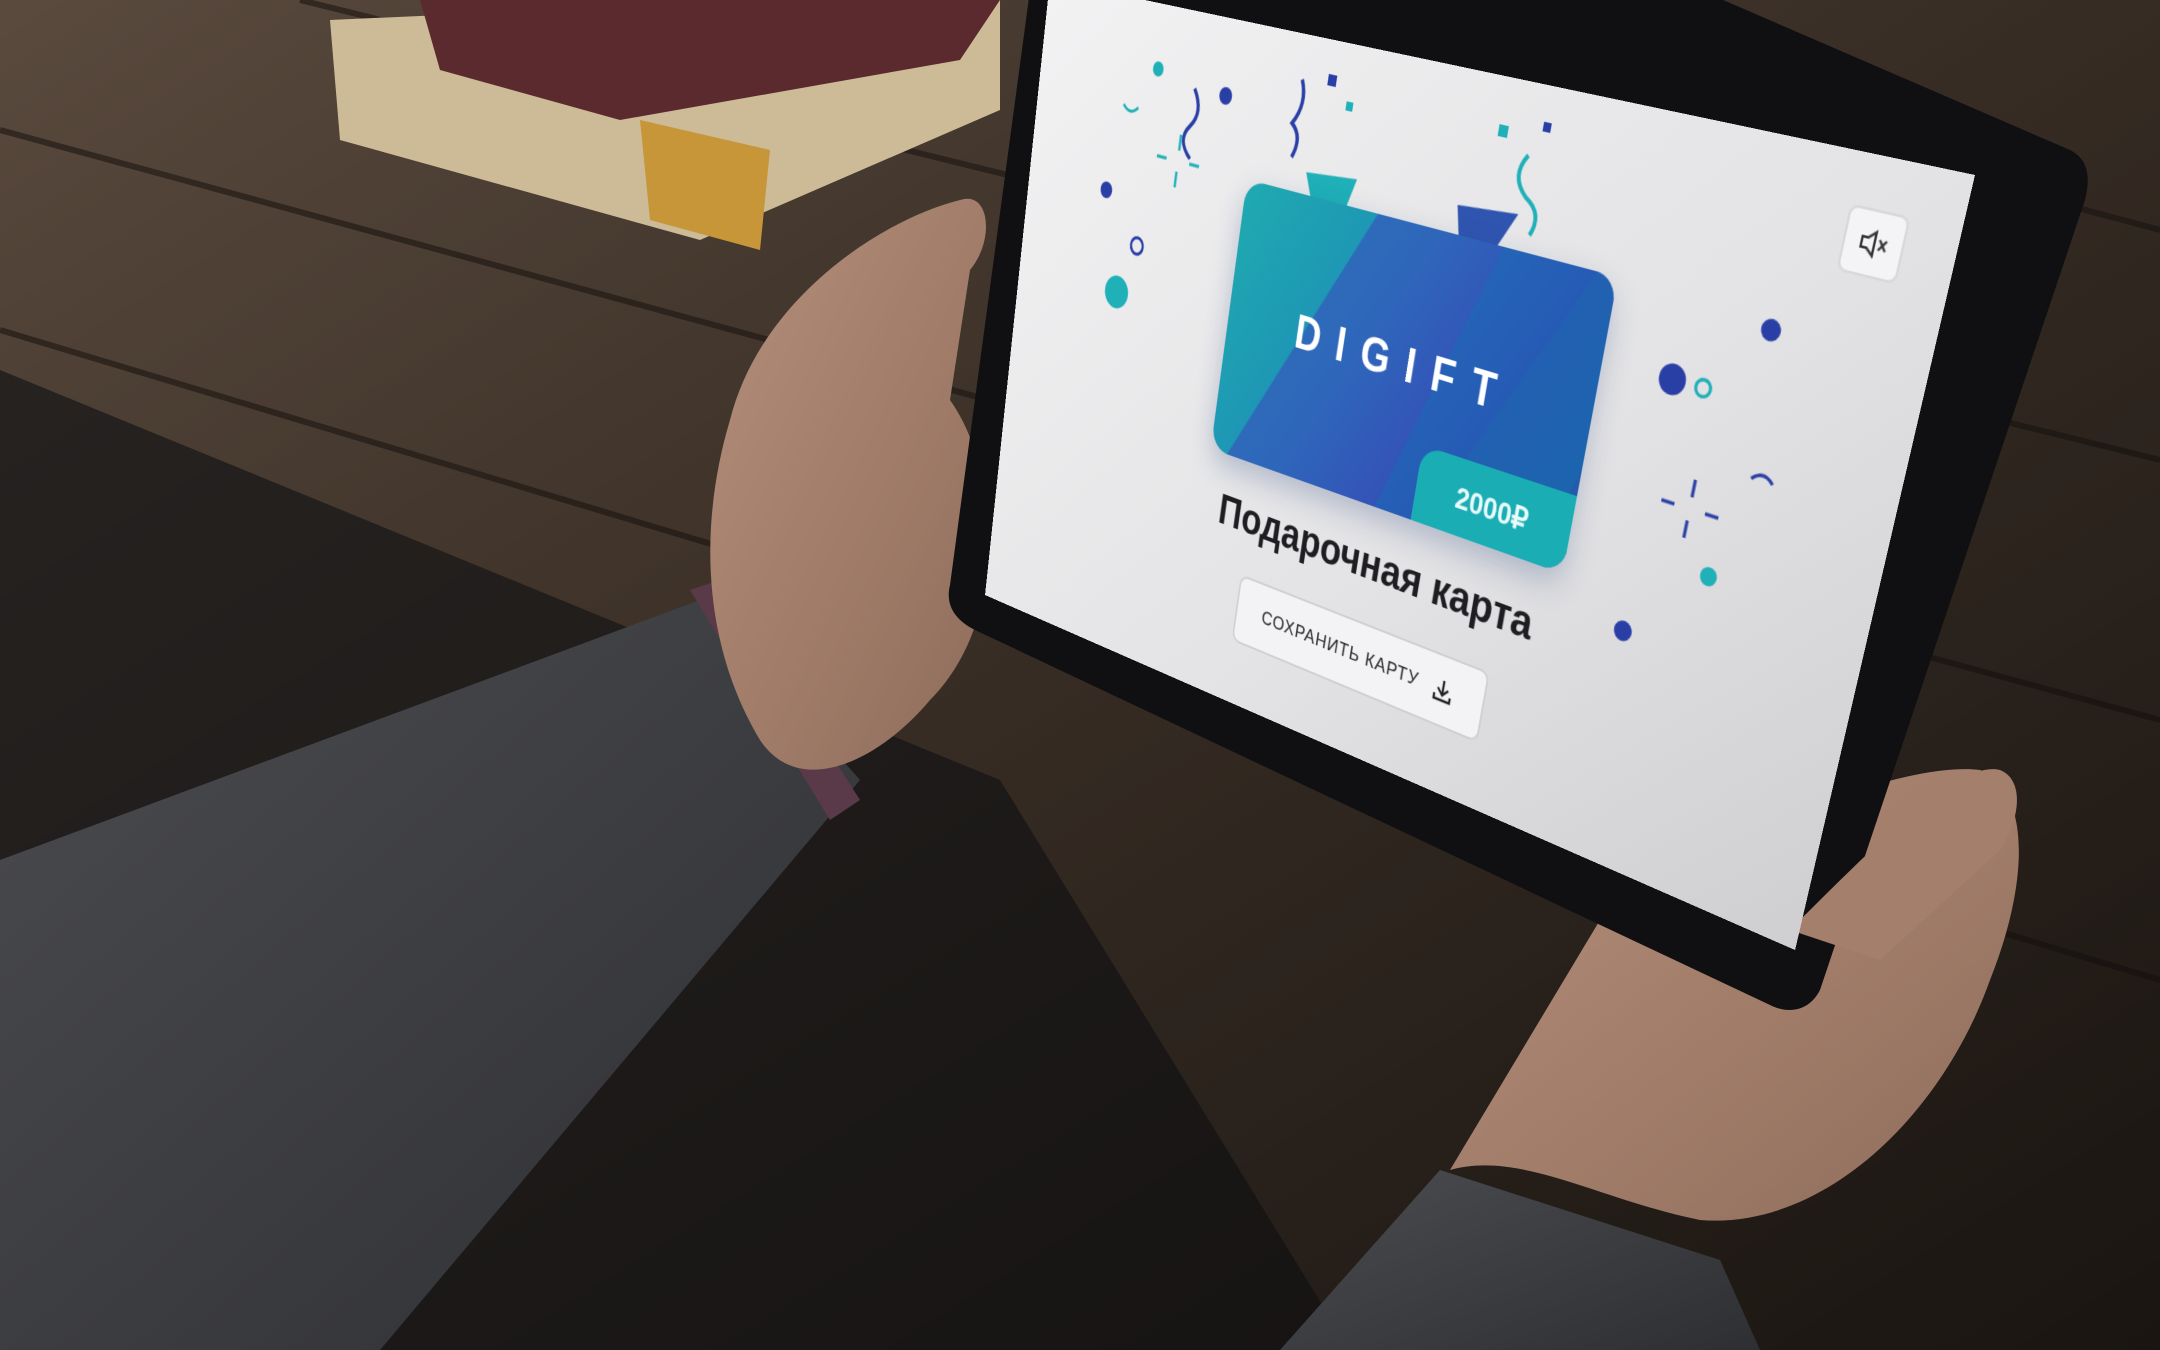 The image size is (2160, 1350). What do you see at coordinates (1491, 508) in the screenshot?
I see `card-amount: 2000₽` at bounding box center [1491, 508].